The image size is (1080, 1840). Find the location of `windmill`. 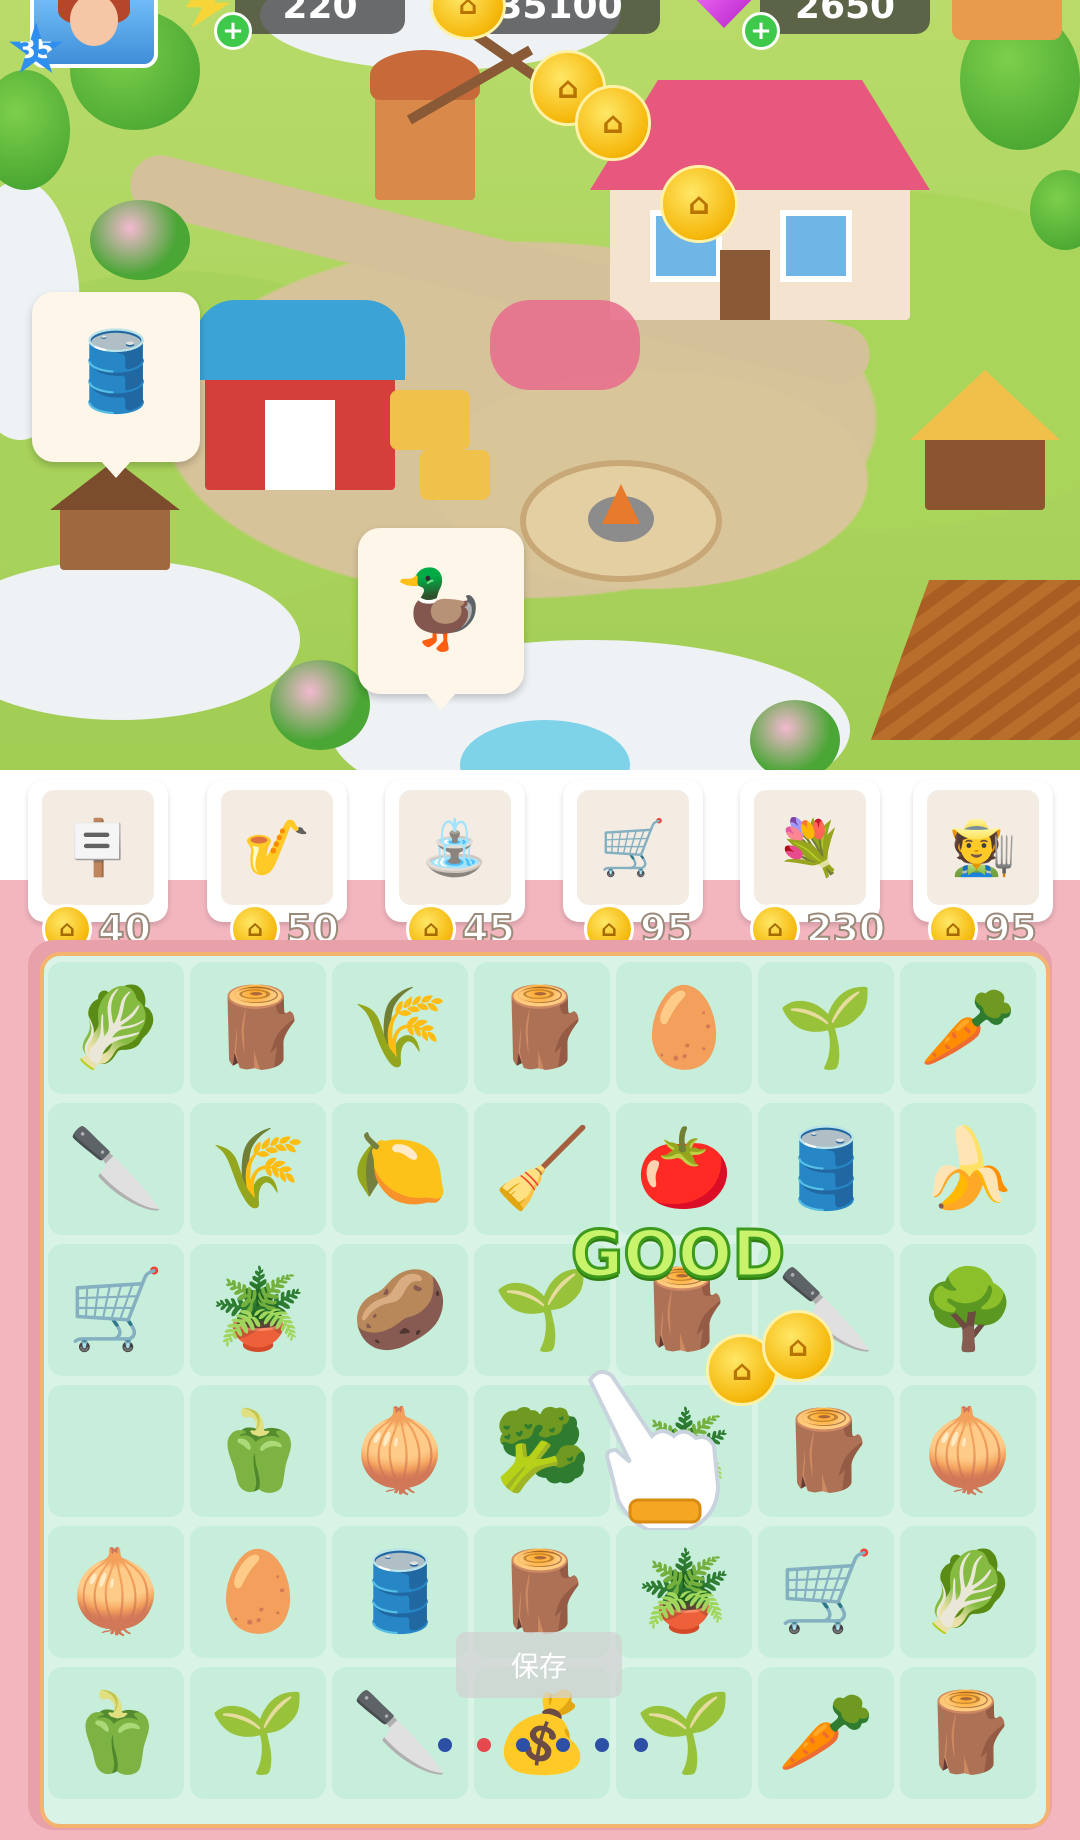

windmill is located at coordinates (455, 100).